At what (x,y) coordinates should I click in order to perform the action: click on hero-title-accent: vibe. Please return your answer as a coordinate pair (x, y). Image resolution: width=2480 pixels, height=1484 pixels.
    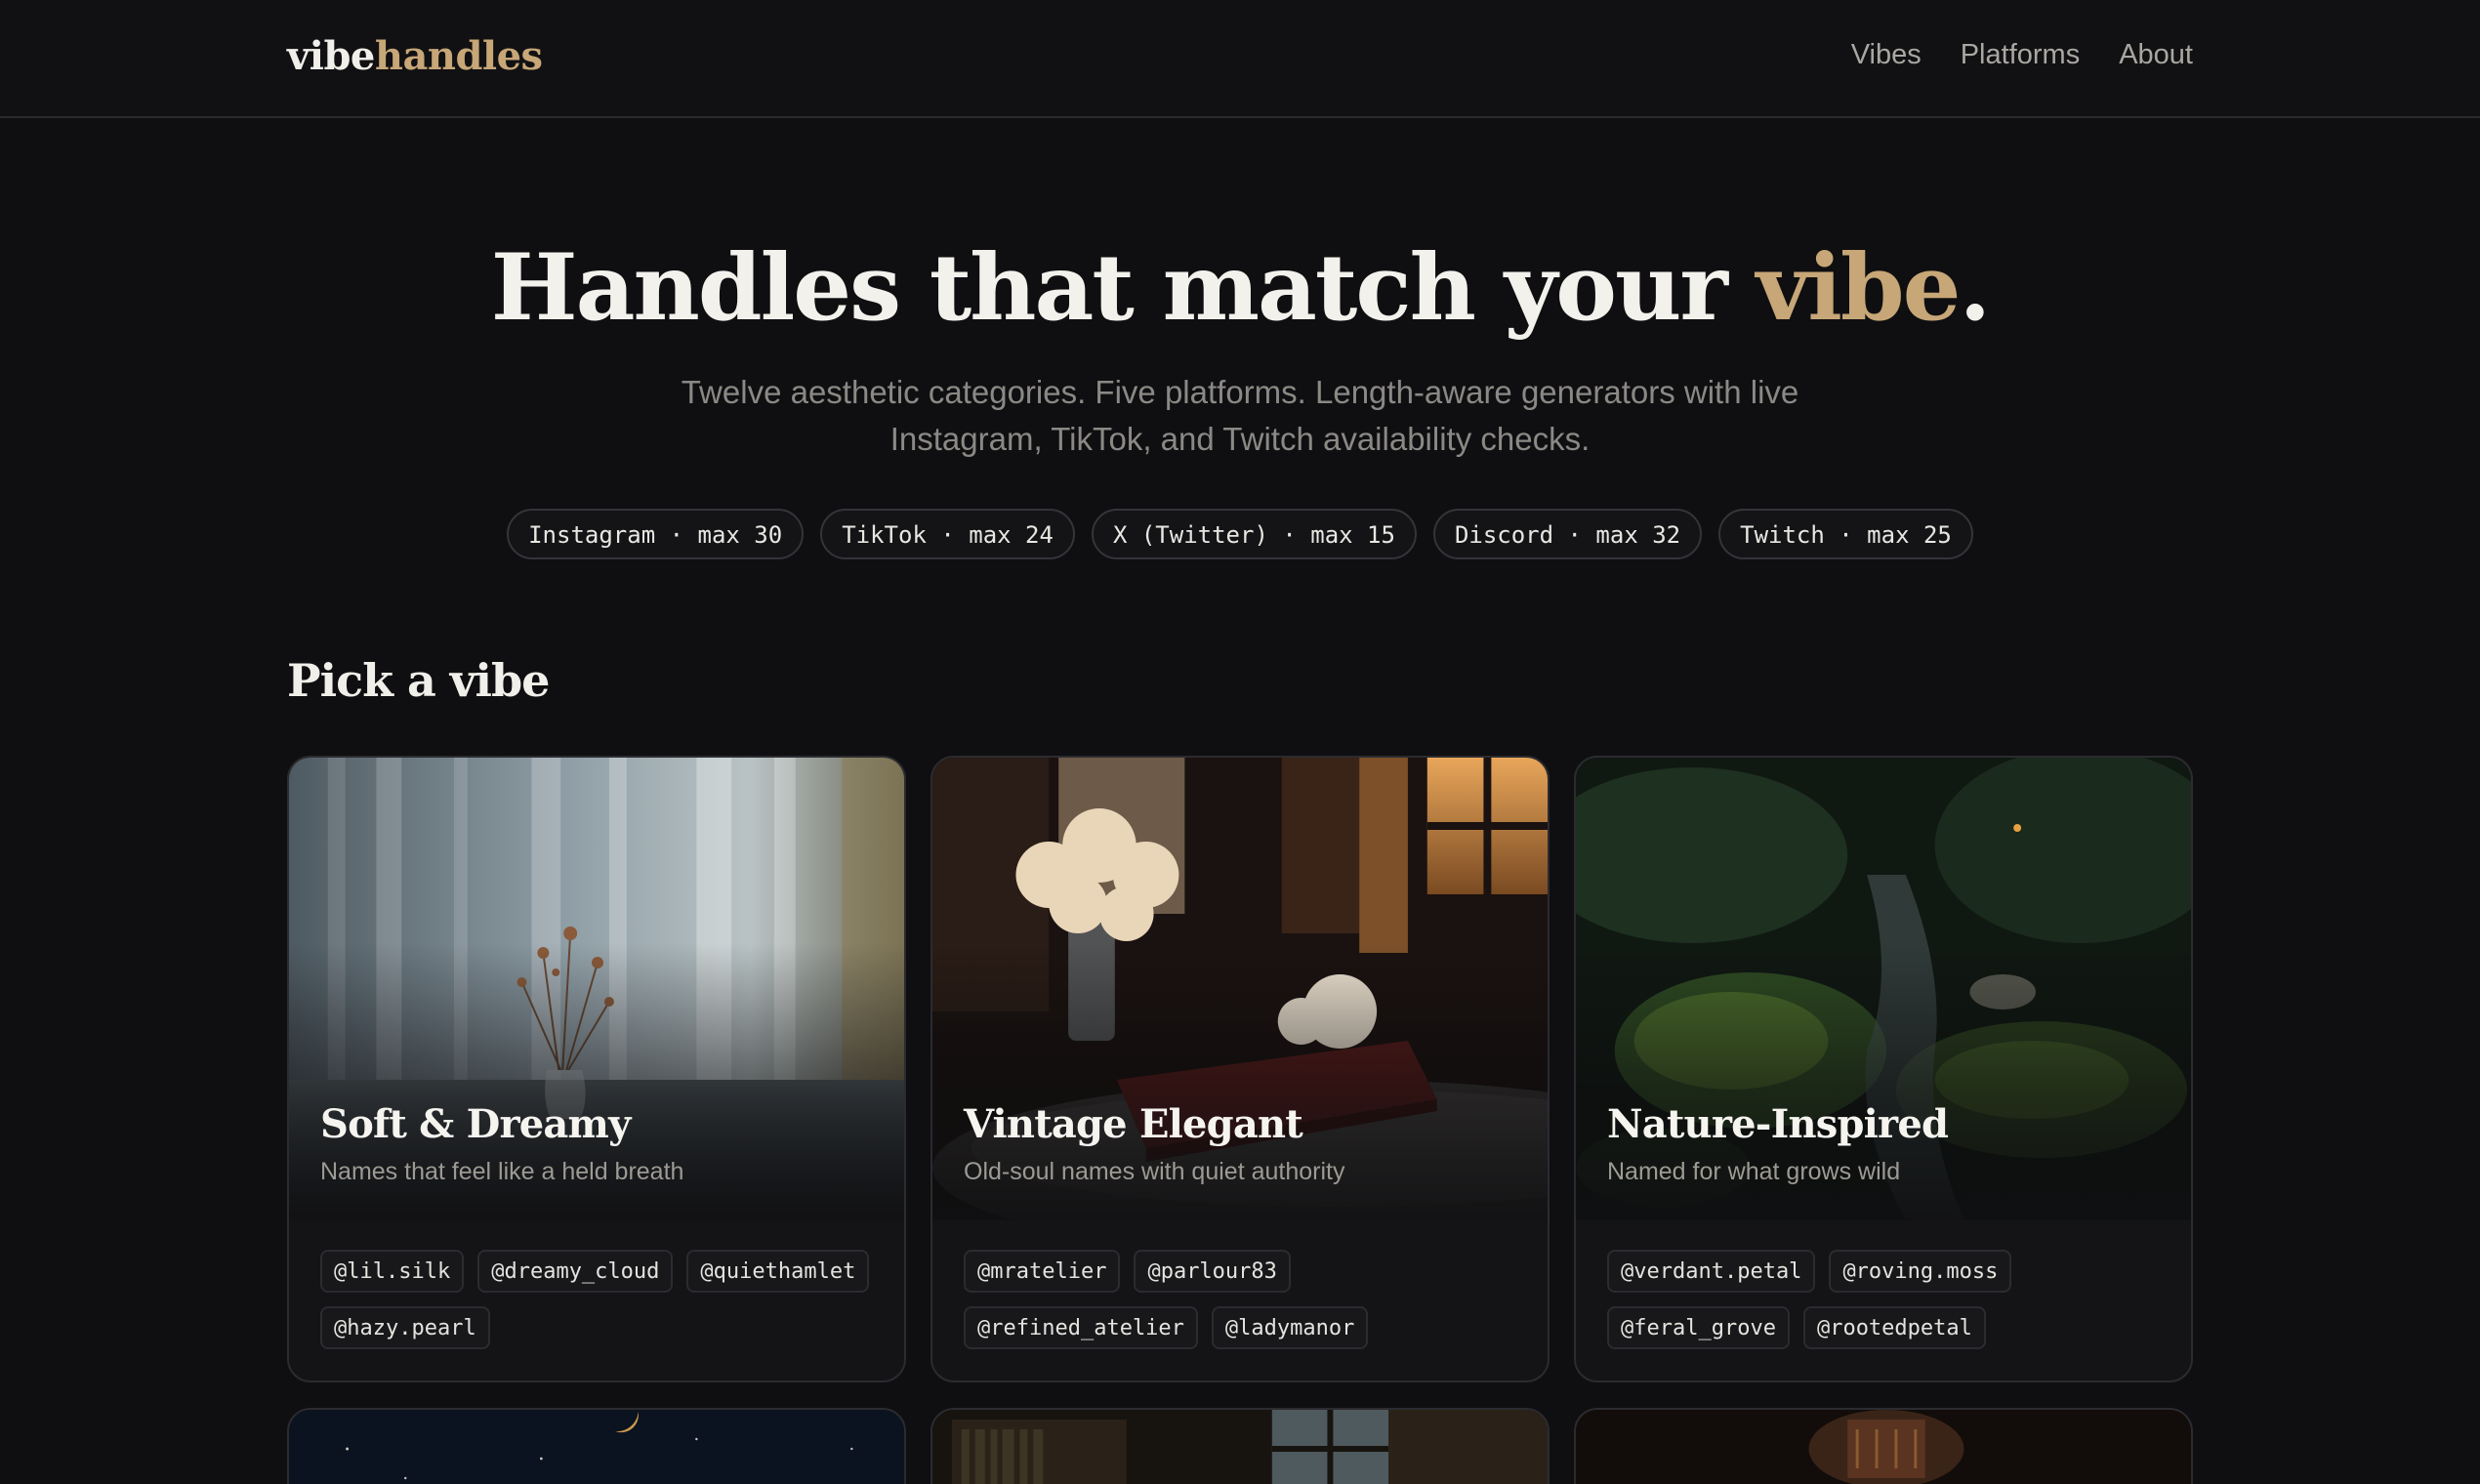
    Looking at the image, I should click on (1859, 288).